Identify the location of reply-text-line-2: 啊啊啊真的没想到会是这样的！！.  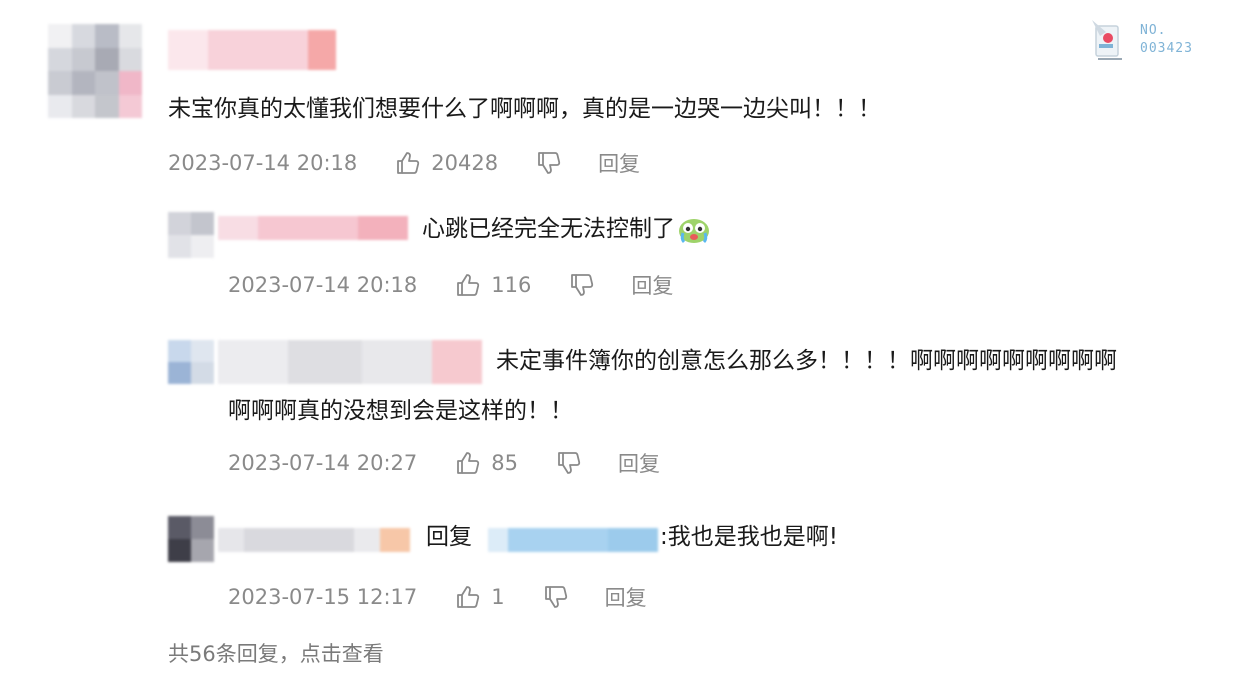
(400, 411).